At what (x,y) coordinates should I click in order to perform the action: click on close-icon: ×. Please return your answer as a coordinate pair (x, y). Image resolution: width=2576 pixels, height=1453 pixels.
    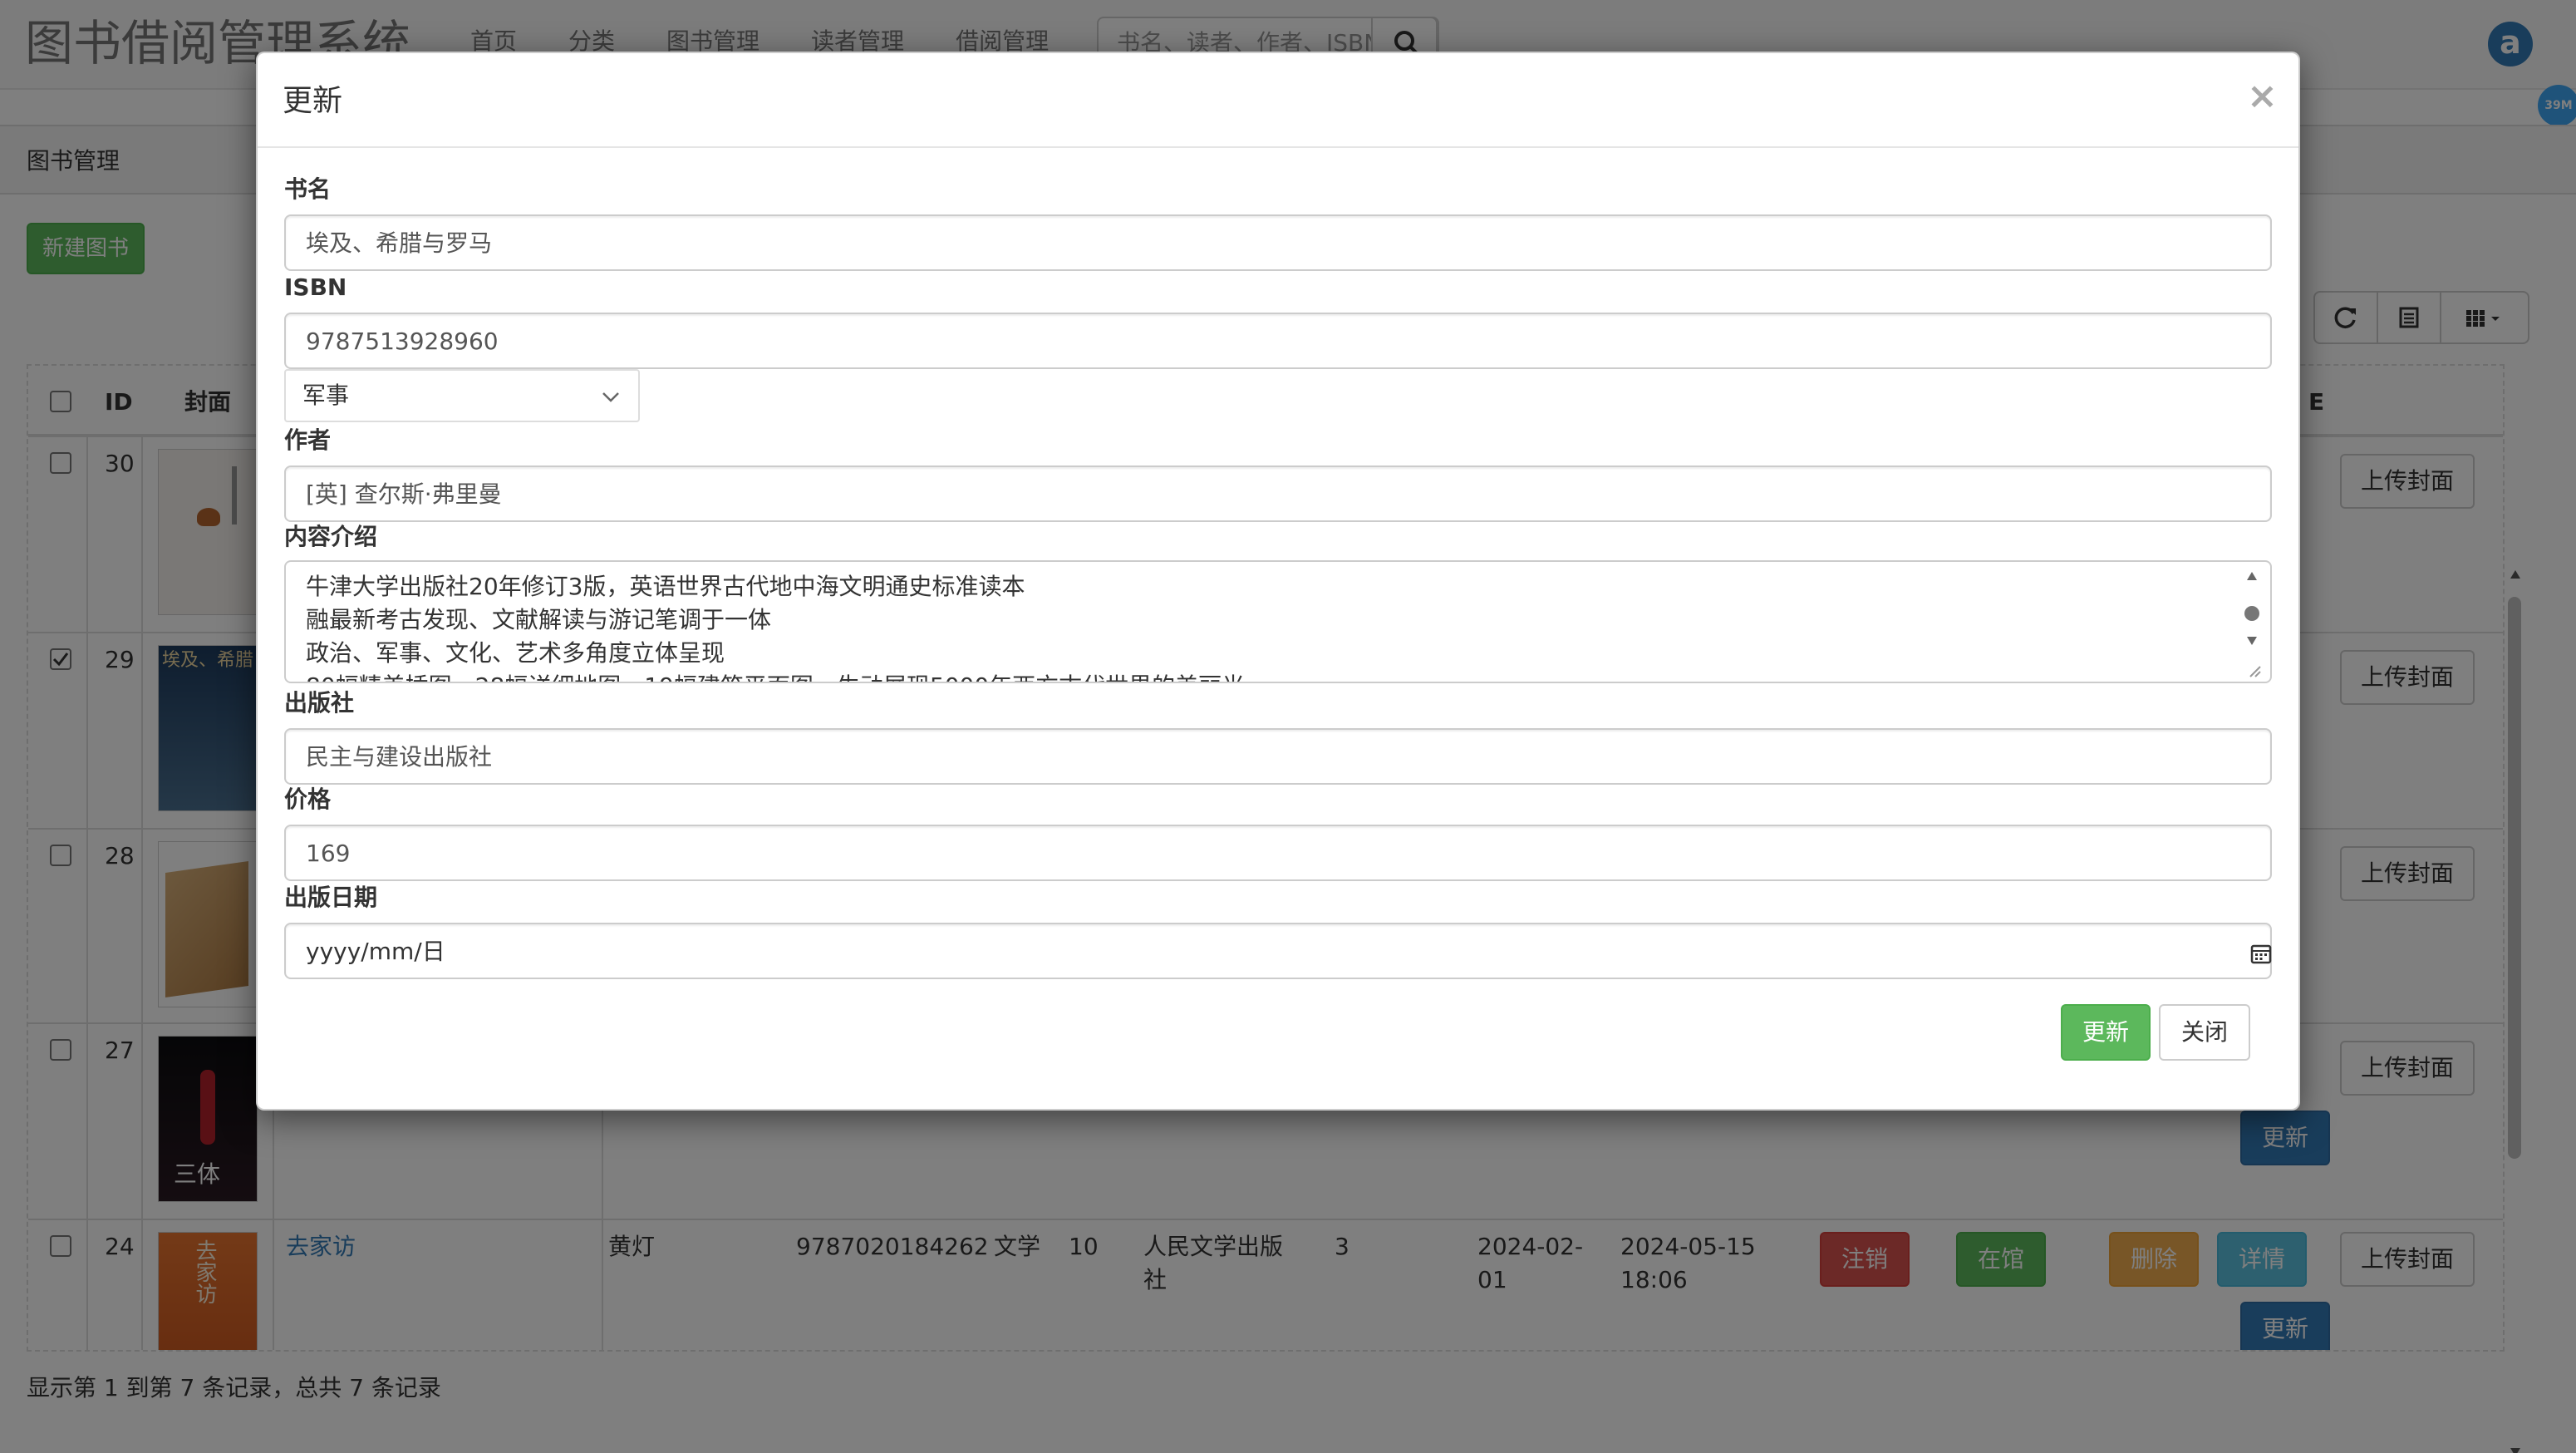
    Looking at the image, I should click on (2262, 96).